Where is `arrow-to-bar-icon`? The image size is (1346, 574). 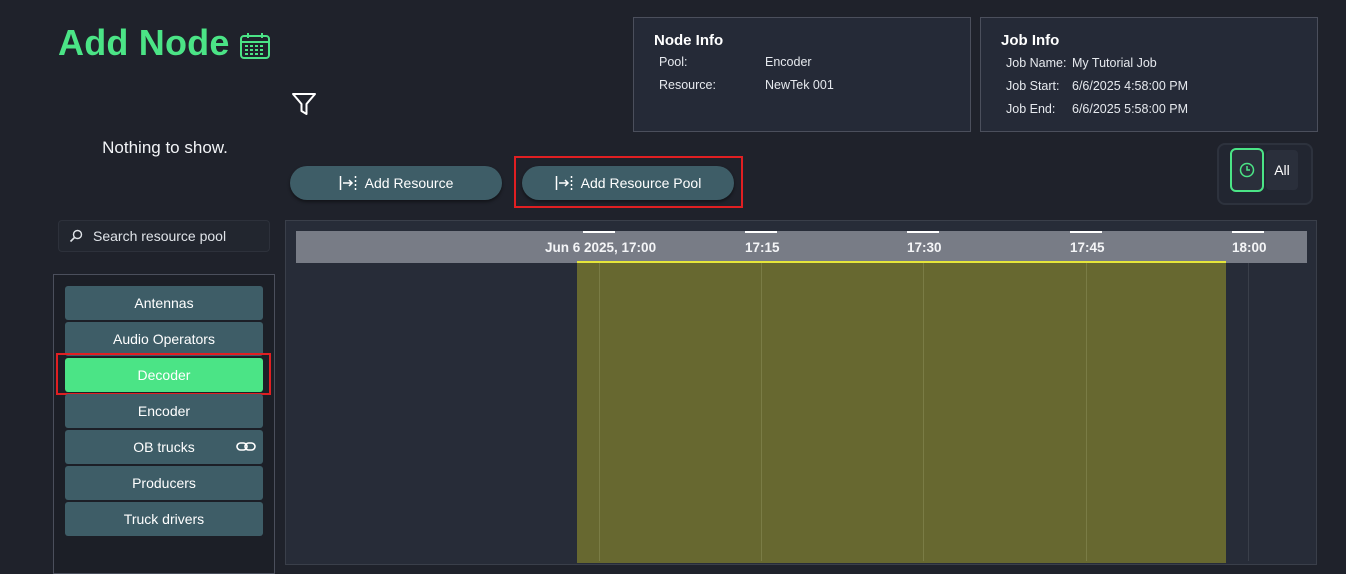
arrow-to-bar-icon is located at coordinates (347, 183).